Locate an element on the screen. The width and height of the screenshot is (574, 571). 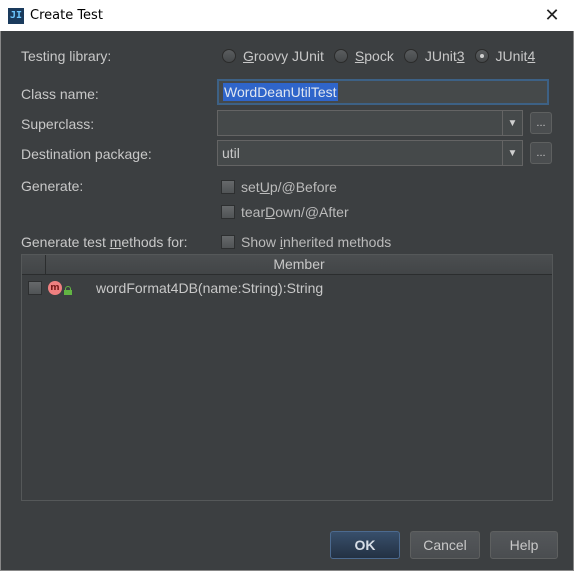
teardown-checkbox-label: tearDown/@After is located at coordinates (295, 212).